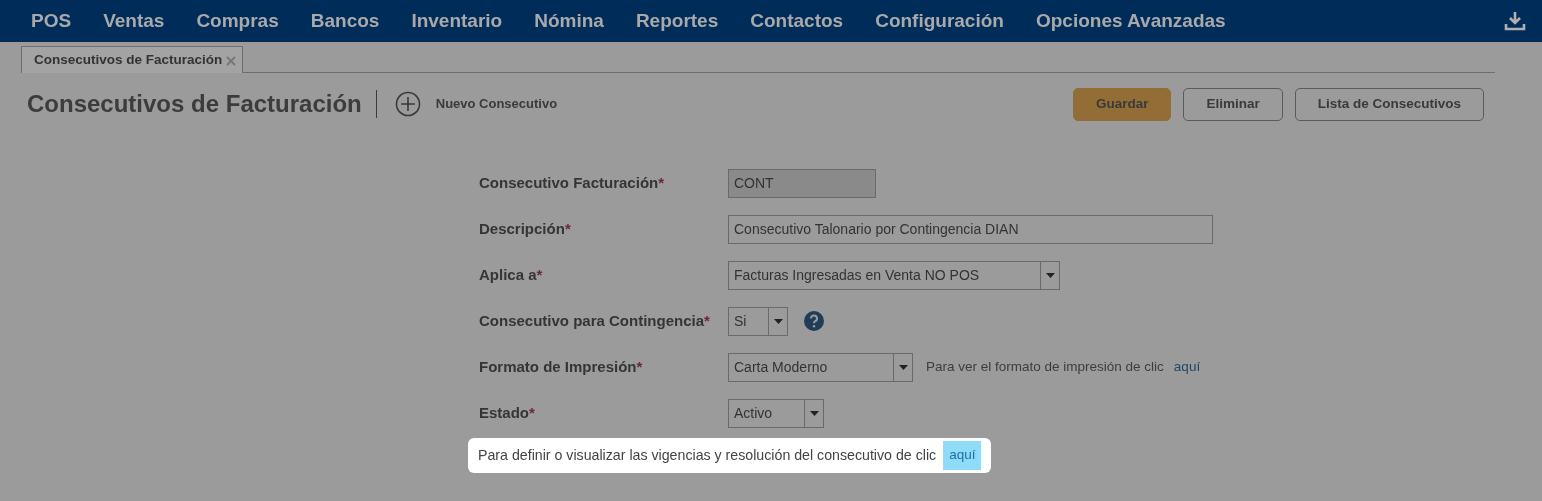 This screenshot has height=501, width=1542. Describe the element at coordinates (894, 275) in the screenshot. I see `dropdown: Facturas Ingresadas en Venta NO POS` at that location.